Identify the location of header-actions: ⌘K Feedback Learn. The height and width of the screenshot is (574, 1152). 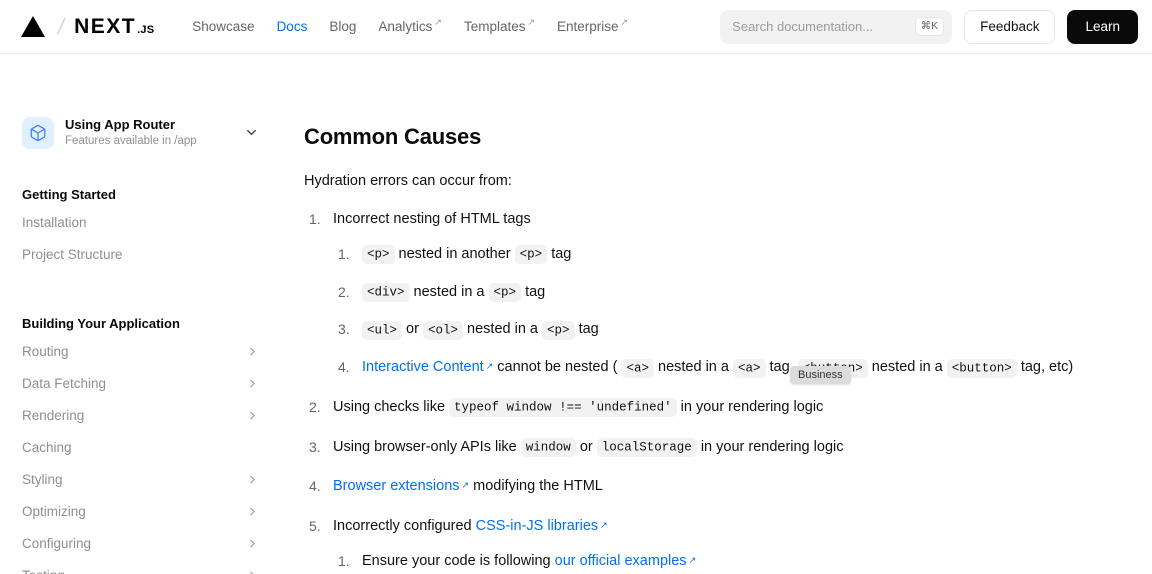
(929, 26).